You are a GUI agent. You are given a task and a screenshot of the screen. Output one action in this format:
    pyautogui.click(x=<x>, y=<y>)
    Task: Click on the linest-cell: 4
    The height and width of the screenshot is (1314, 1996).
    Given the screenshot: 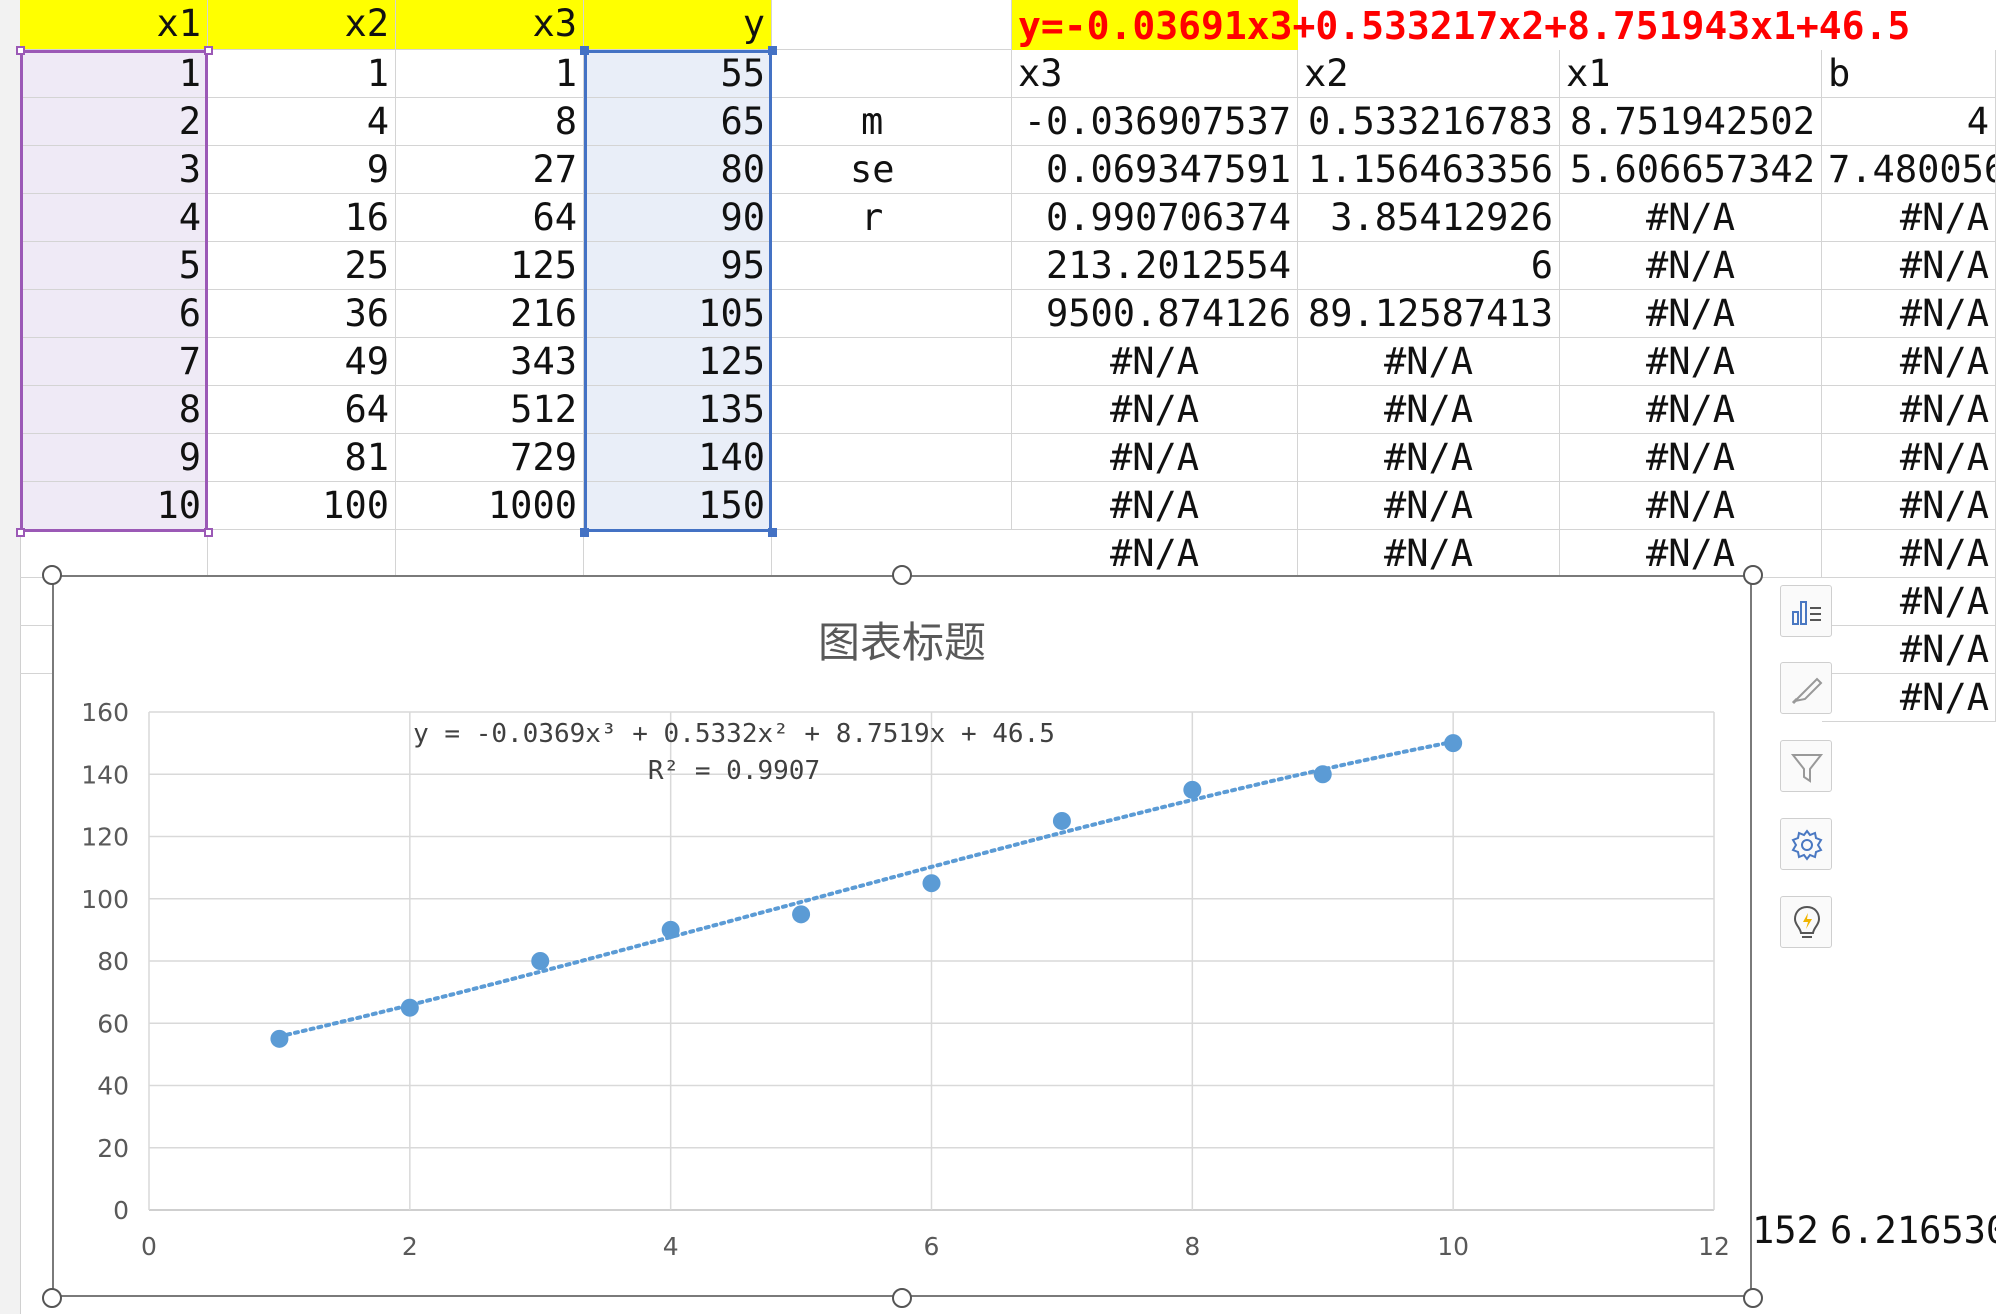 What is the action you would take?
    pyautogui.click(x=1909, y=122)
    